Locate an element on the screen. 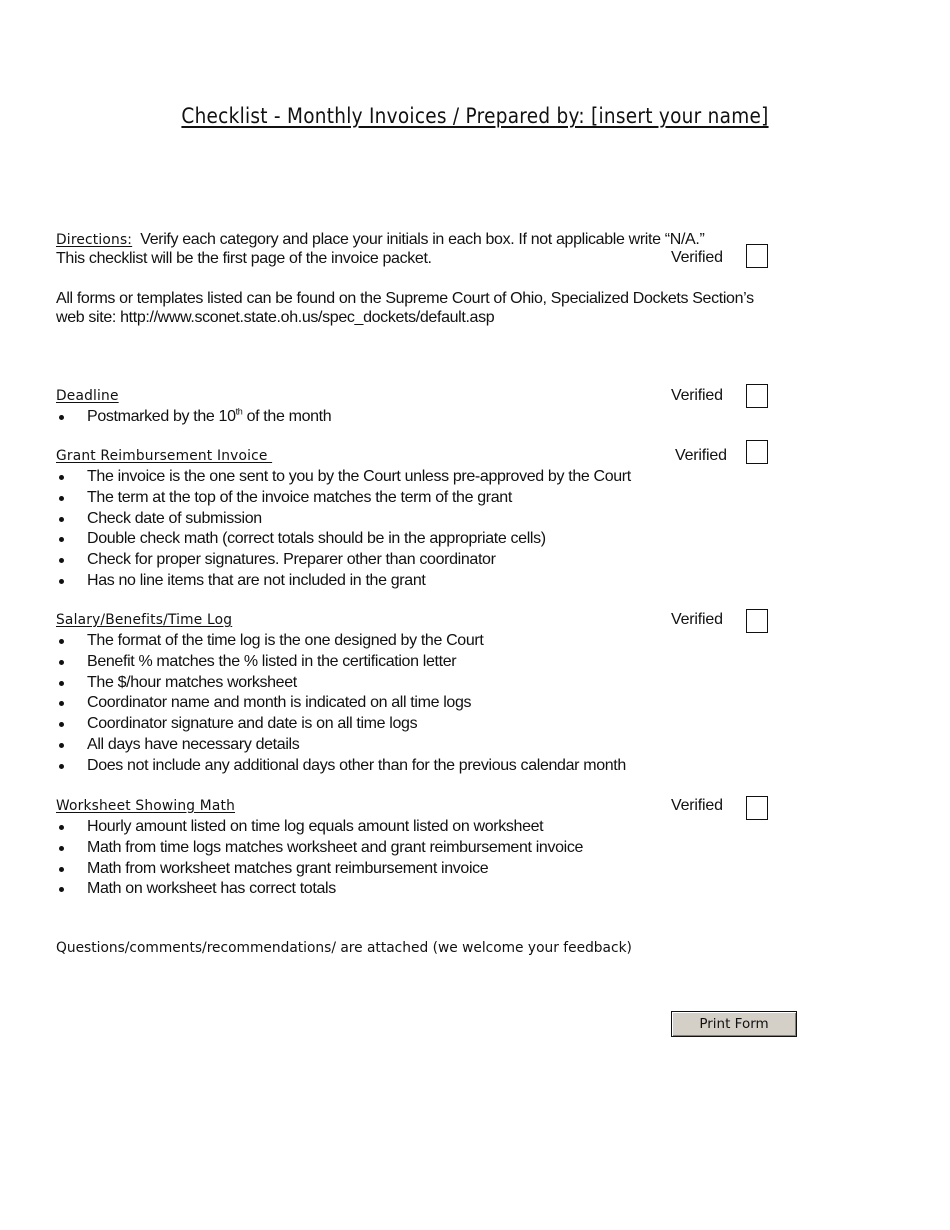 This screenshot has width=950, height=1230. section-heading-salary-benefits: Salary/Benefits/Time Log is located at coordinates (144, 620).